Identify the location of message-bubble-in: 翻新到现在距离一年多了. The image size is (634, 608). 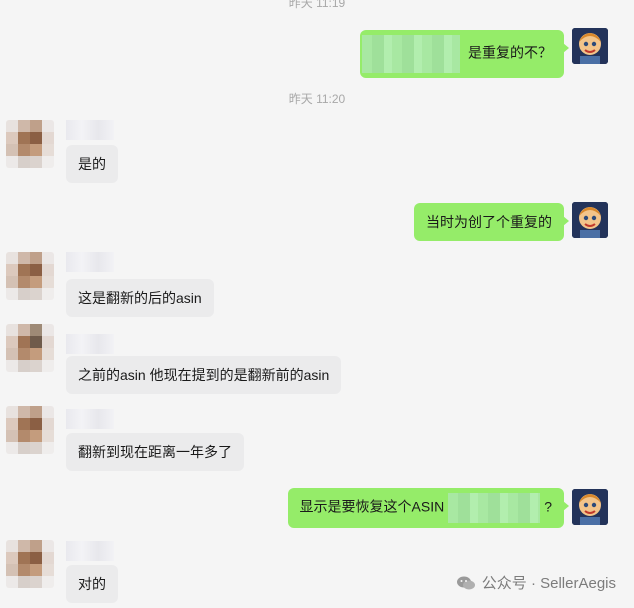
(155, 452).